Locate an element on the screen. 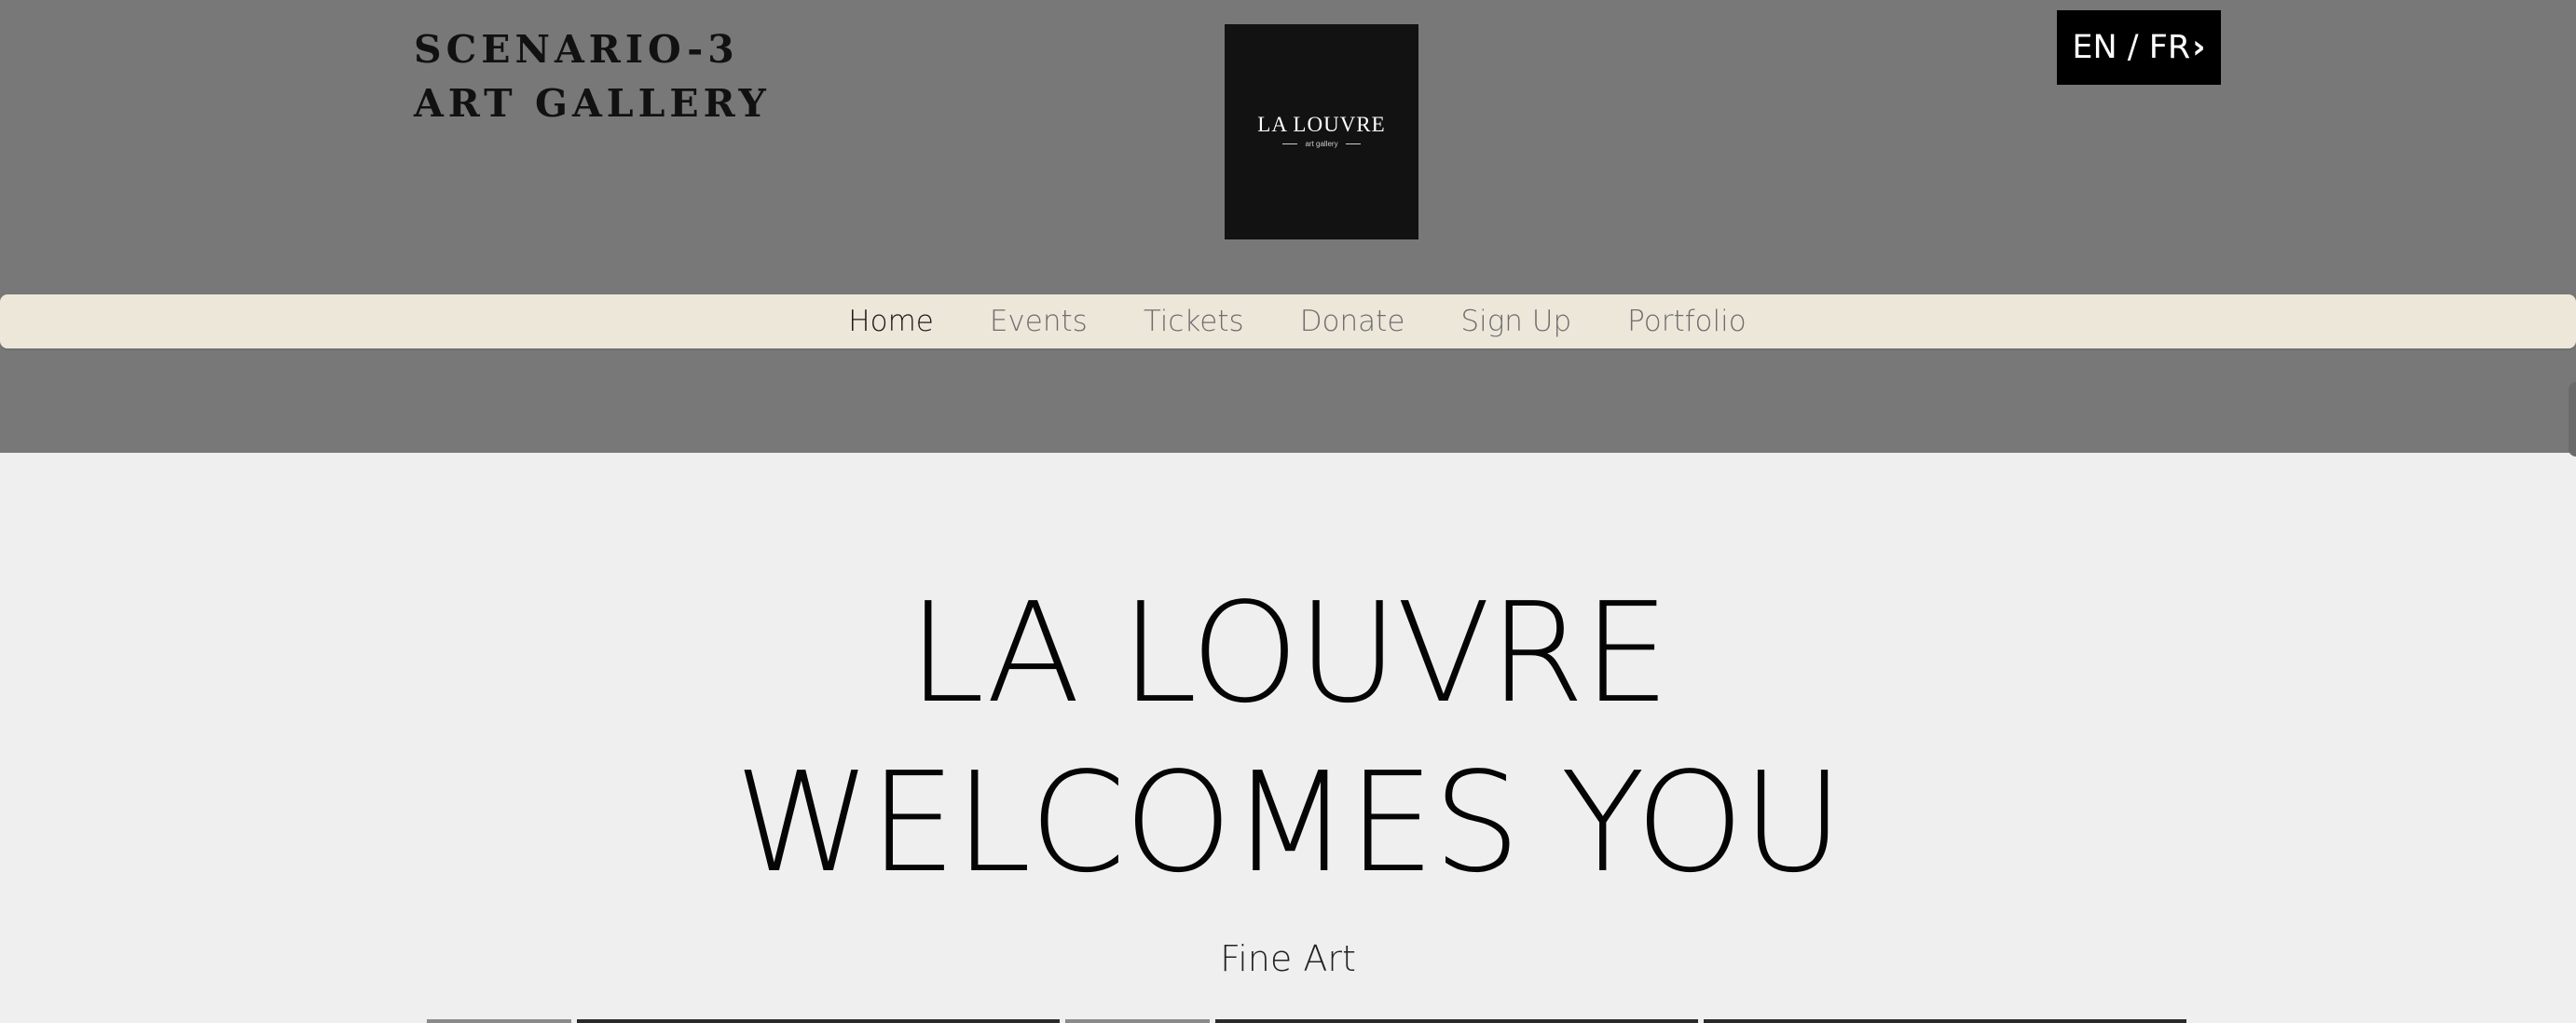 The width and height of the screenshot is (2576, 1023). language-switch-button: EN / FR› is located at coordinates (2139, 47).